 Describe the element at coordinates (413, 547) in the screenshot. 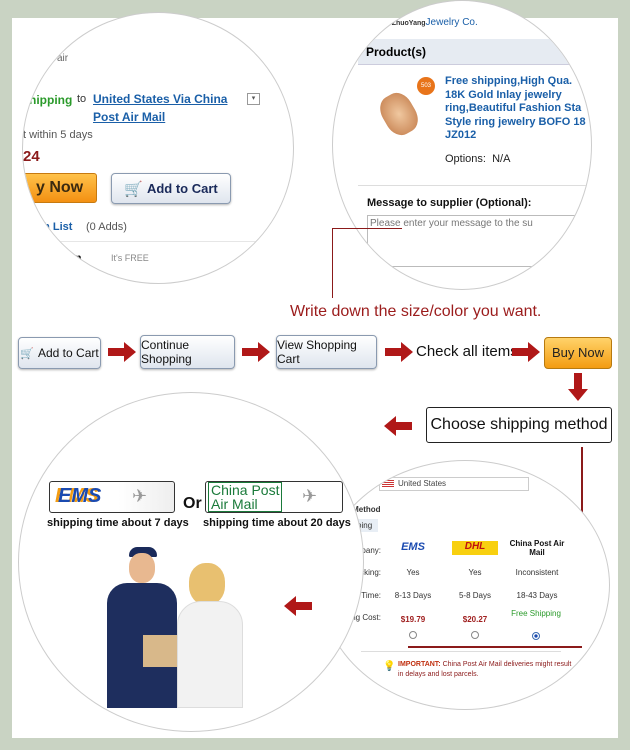

I see `ems-logo: EMS` at that location.